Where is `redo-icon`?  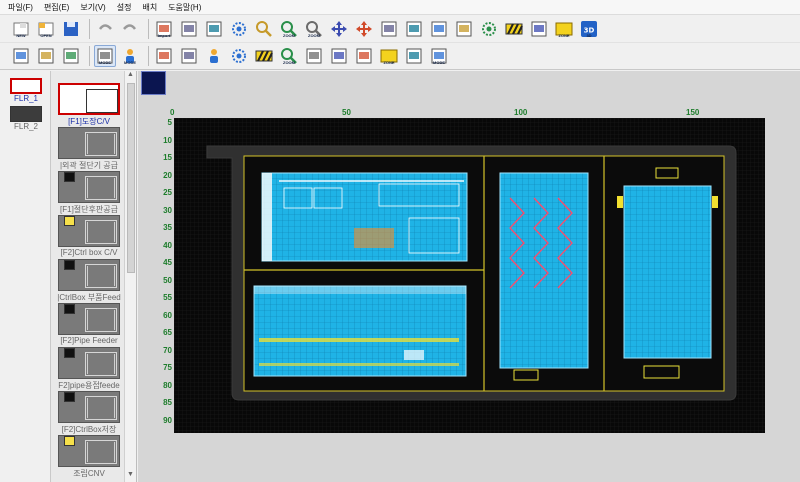
redo-icon is located at coordinates (130, 26).